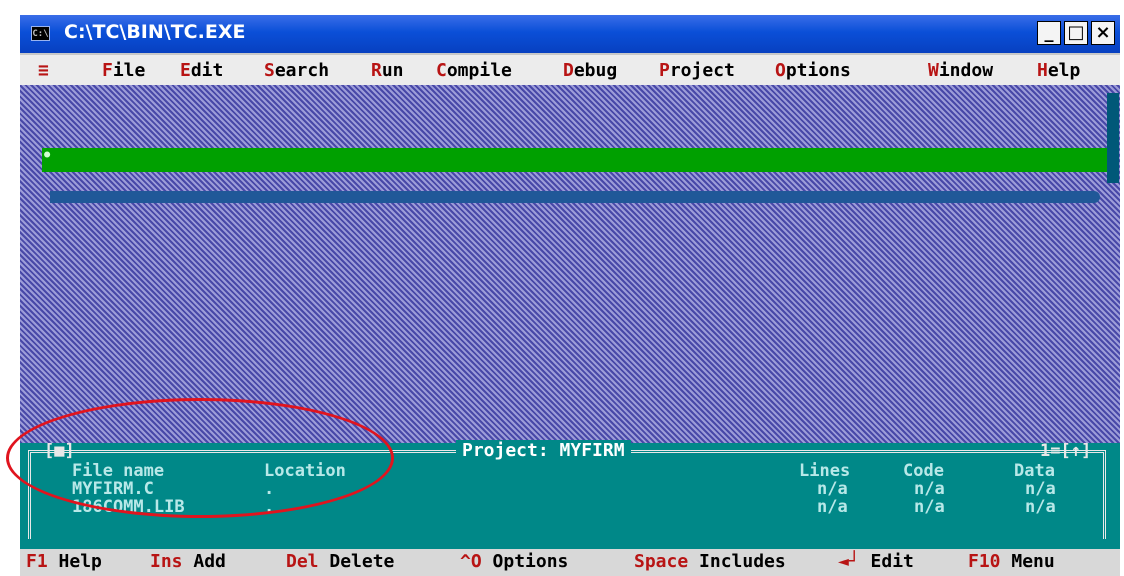  I want to click on menu-options-label: ptions, so click(818, 70).